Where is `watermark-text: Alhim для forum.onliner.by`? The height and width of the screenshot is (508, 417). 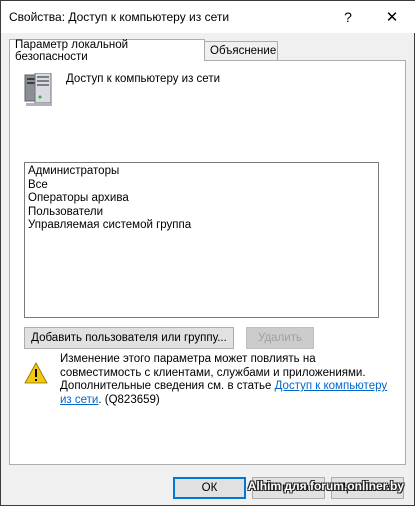 watermark-text: Alhim для forum.onliner.by is located at coordinates (325, 486).